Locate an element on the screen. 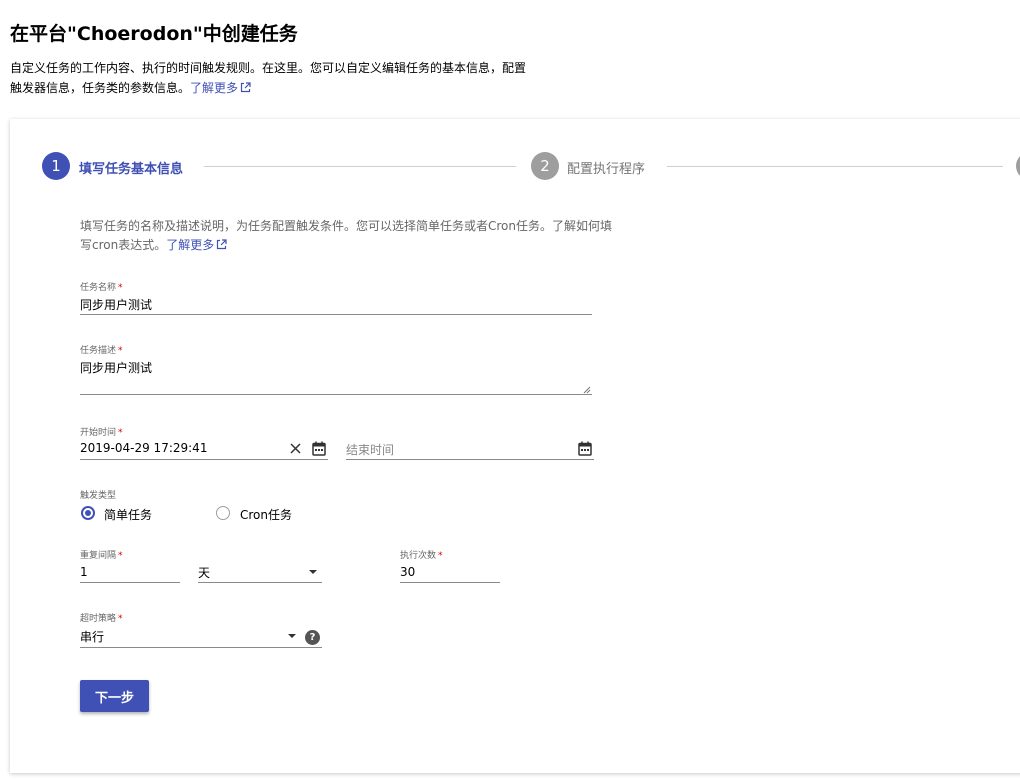 This screenshot has height=780, width=1020. exec-count-underline is located at coordinates (450, 582).